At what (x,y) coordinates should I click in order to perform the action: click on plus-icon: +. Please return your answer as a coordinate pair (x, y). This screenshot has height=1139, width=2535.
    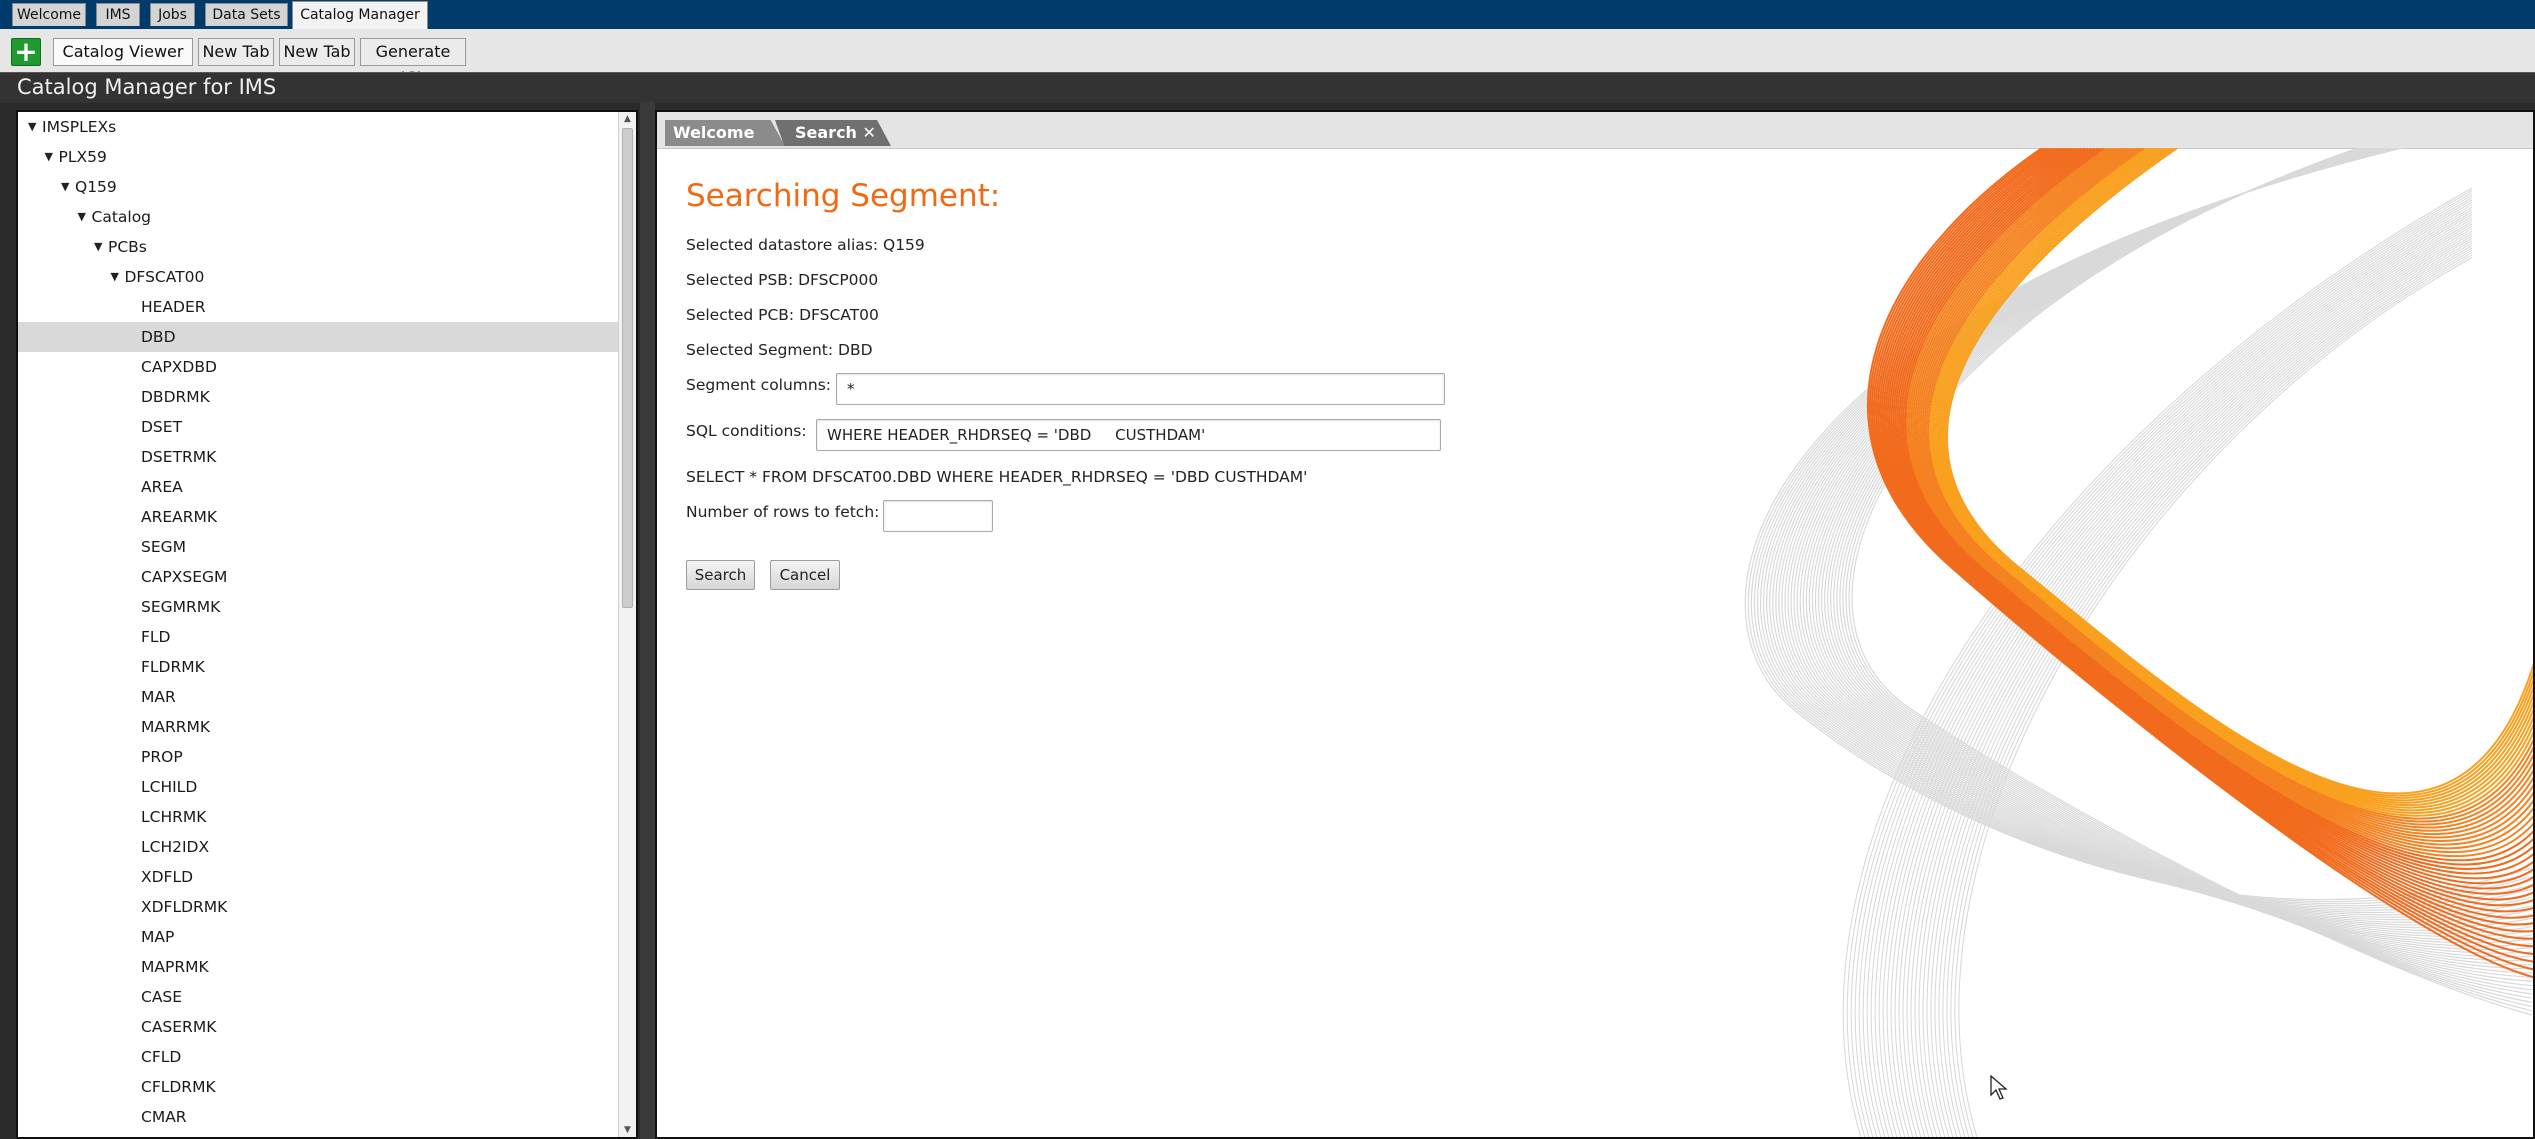
    Looking at the image, I should click on (26, 51).